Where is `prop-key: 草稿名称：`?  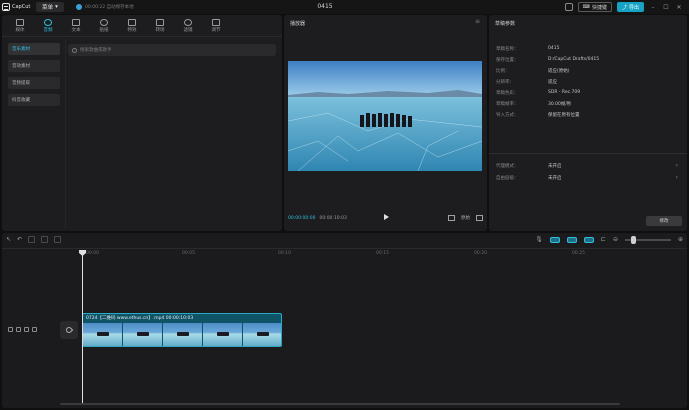
prop-key: 草稿名称： is located at coordinates (507, 49).